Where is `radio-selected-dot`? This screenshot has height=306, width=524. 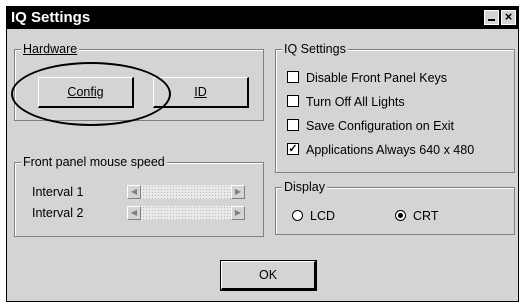 radio-selected-dot is located at coordinates (400, 215).